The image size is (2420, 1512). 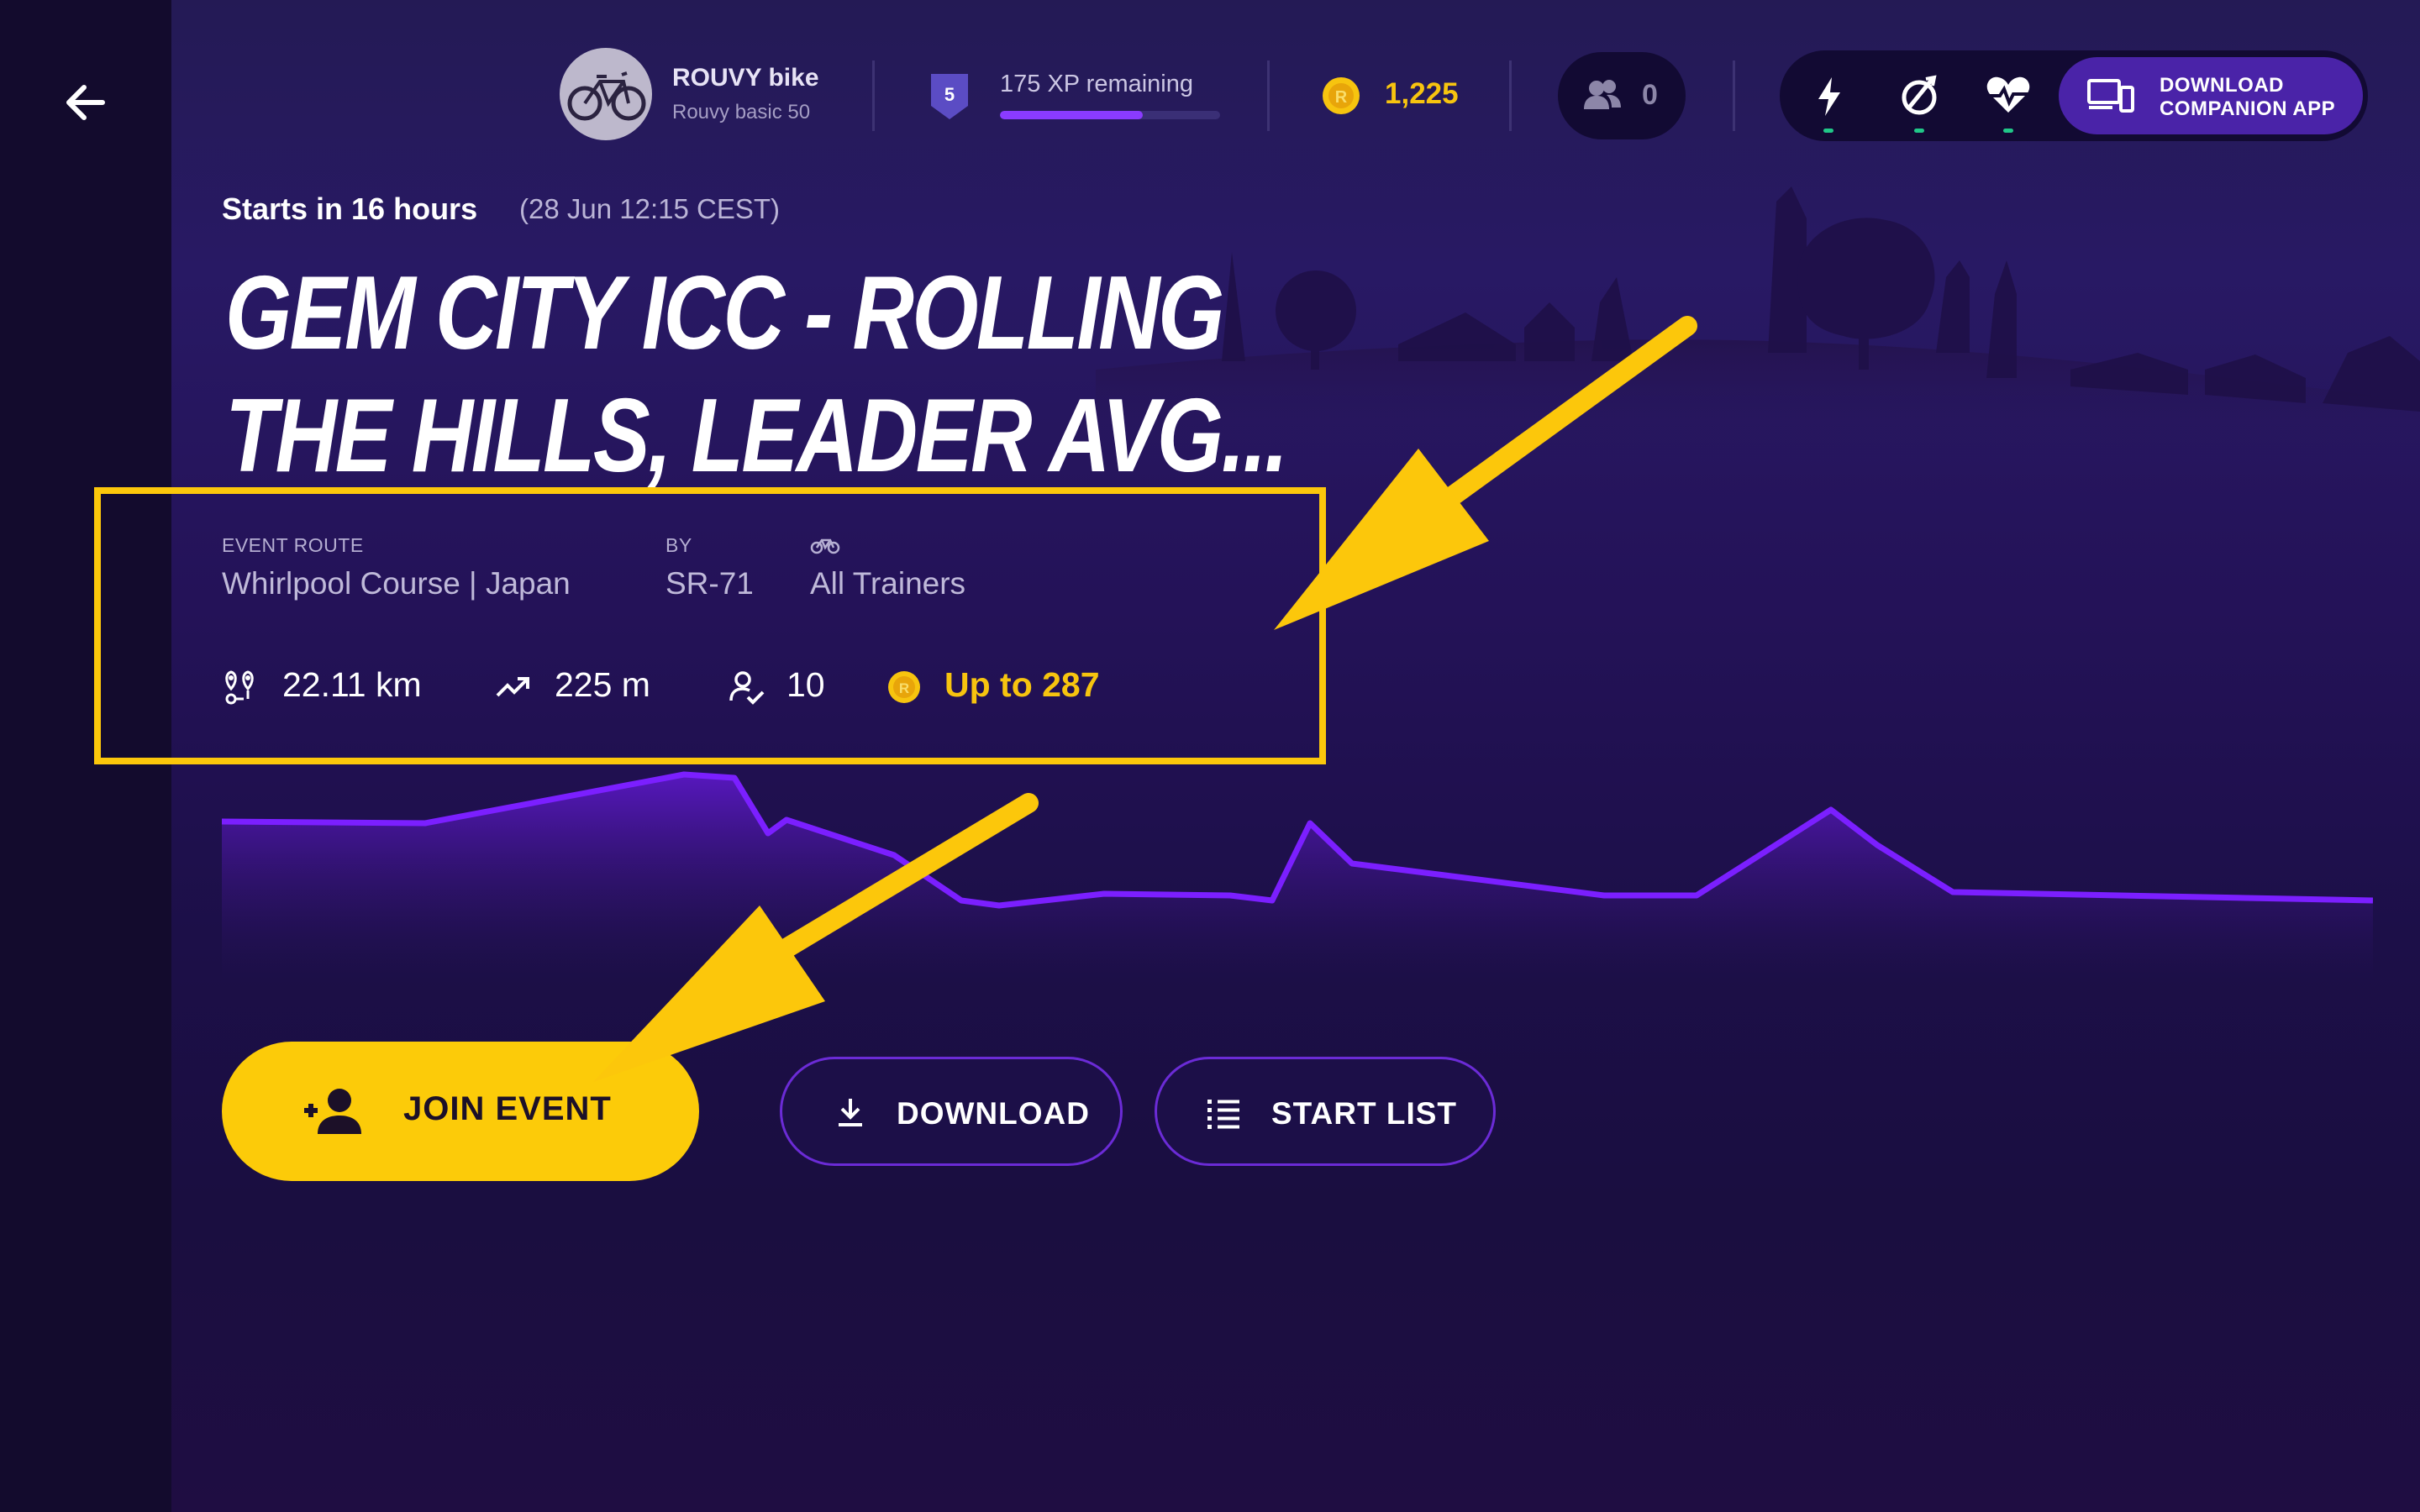 I want to click on svg-text: R, so click(x=1342, y=97).